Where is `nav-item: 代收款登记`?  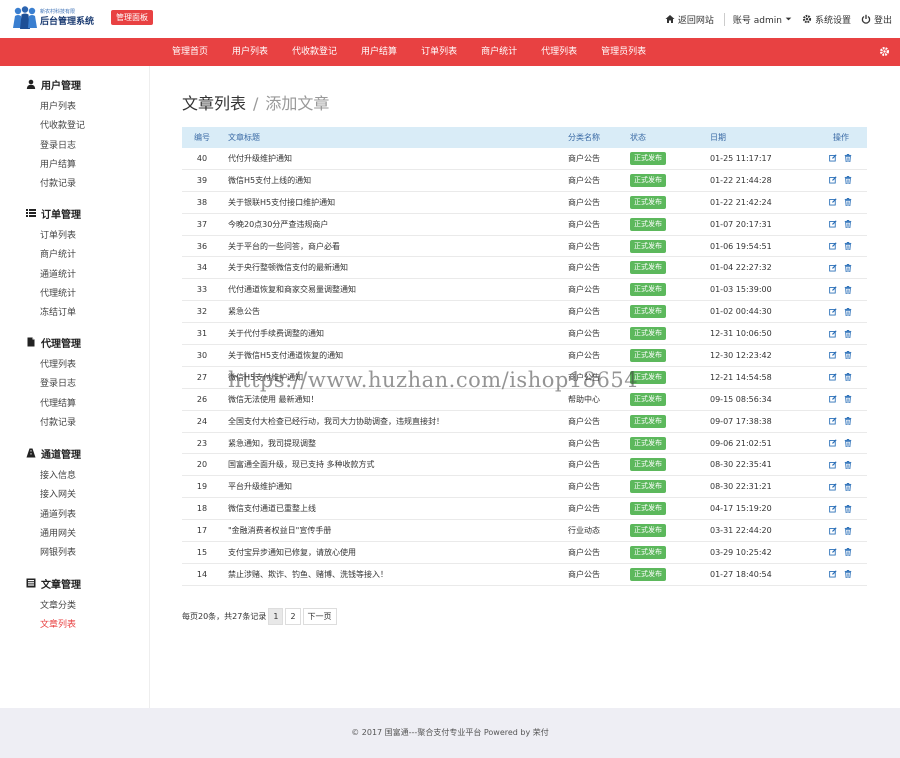 nav-item: 代收款登记 is located at coordinates (314, 52).